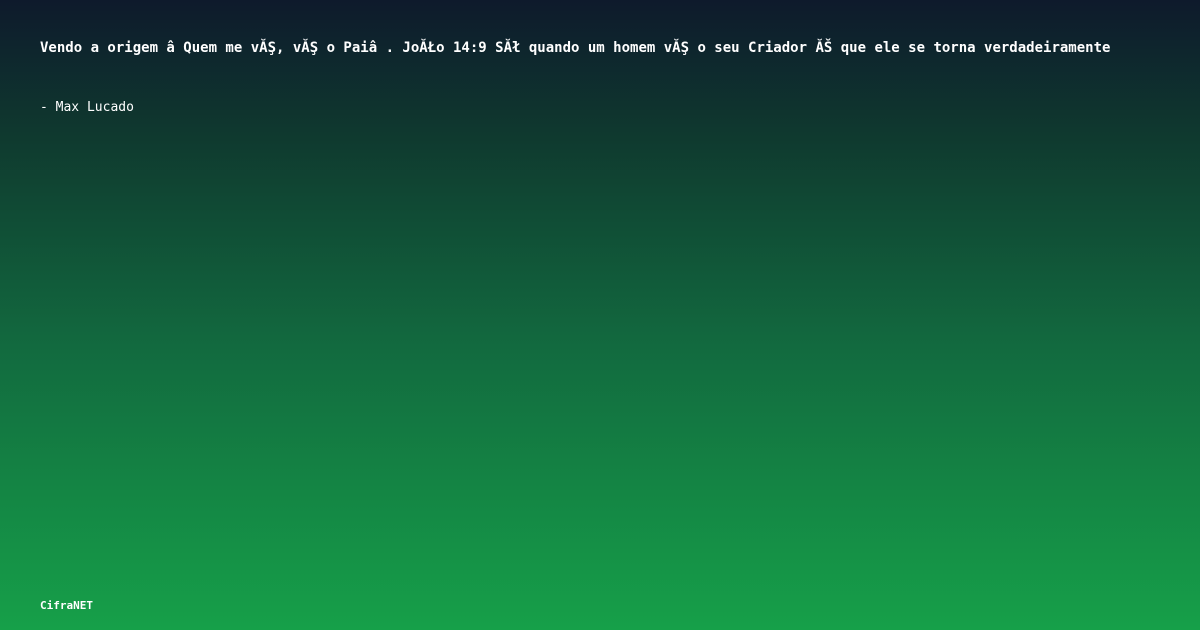  What do you see at coordinates (66, 605) in the screenshot?
I see `brand-logo: CifraNET` at bounding box center [66, 605].